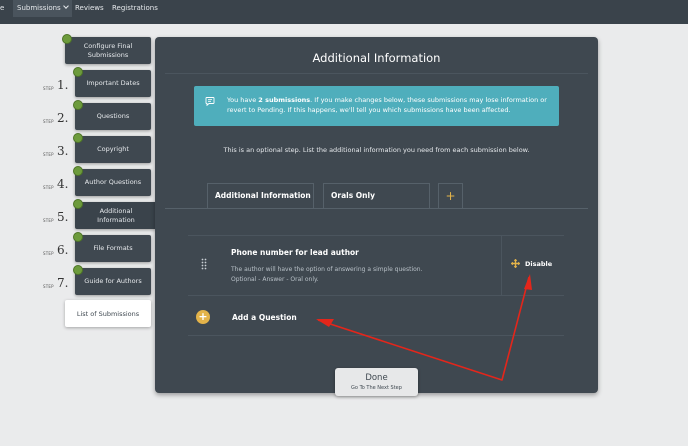  Describe the element at coordinates (376, 195) in the screenshot. I see `tab-orals-only: Orals Only` at that location.